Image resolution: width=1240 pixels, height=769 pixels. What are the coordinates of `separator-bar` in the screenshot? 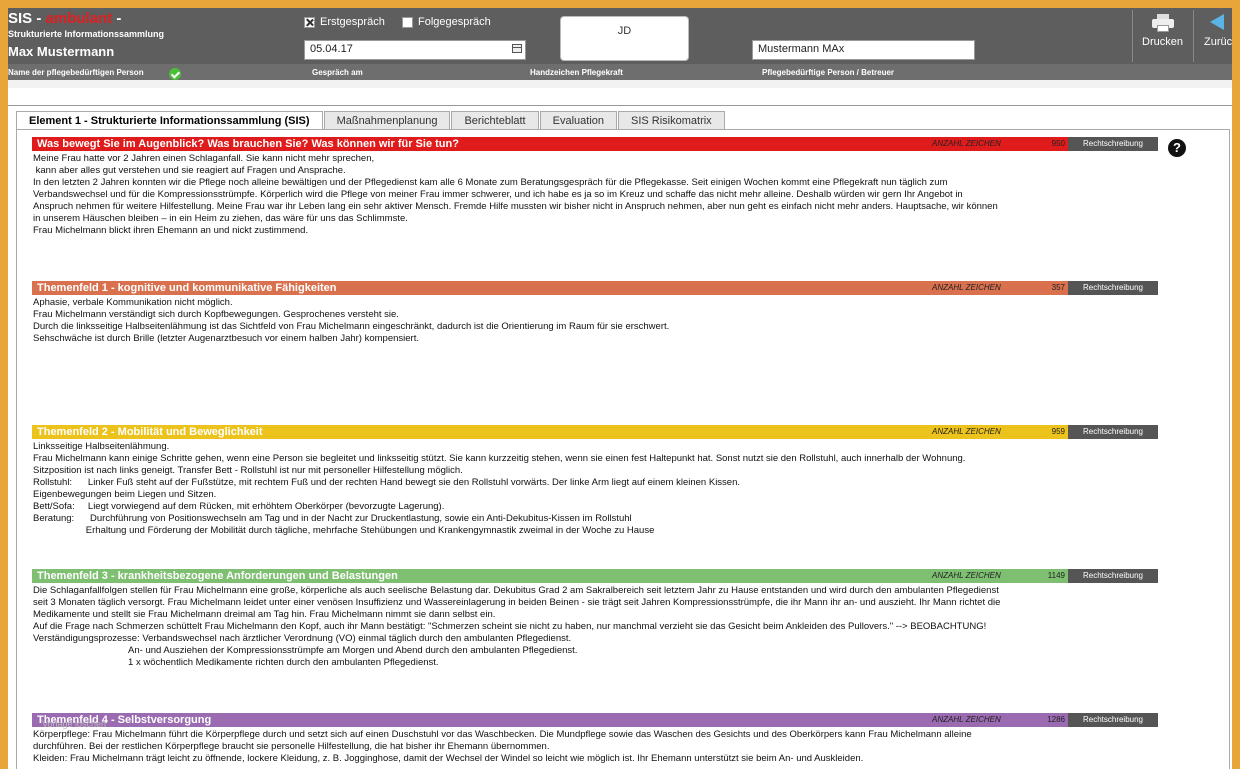 It's located at (620, 84).